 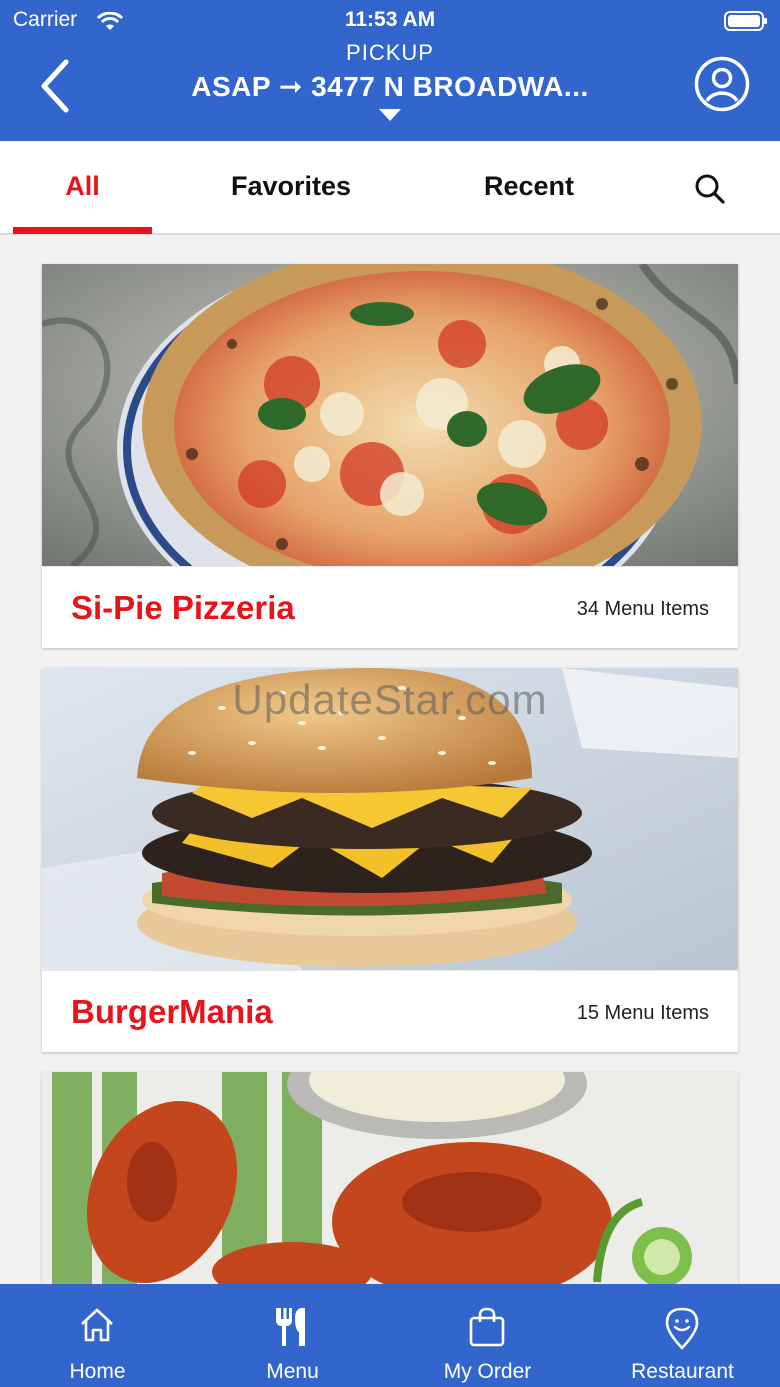 I want to click on pickup-time: ASAP, so click(x=231, y=86).